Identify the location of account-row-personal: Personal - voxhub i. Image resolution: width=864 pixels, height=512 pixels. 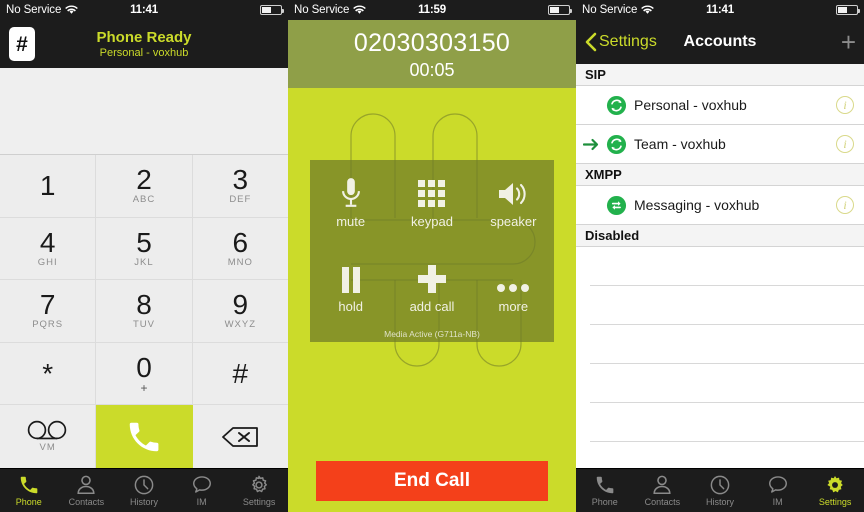
(720, 105).